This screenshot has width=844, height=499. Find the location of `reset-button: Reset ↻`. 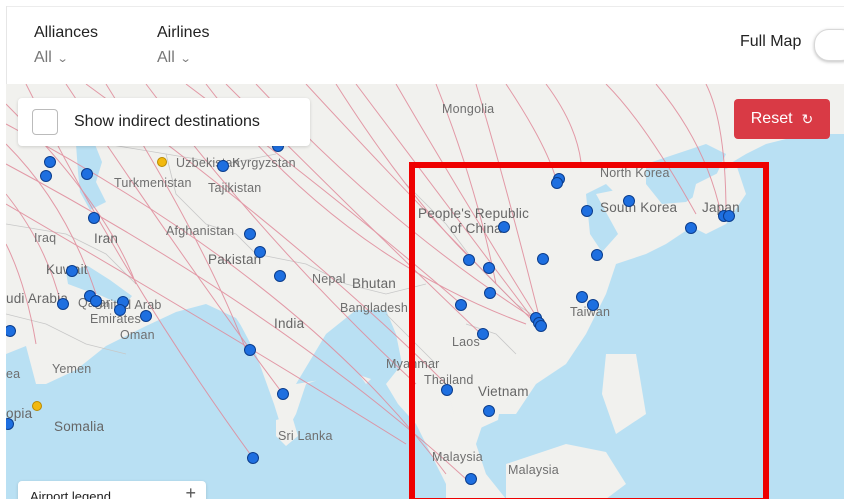

reset-button: Reset ↻ is located at coordinates (782, 119).